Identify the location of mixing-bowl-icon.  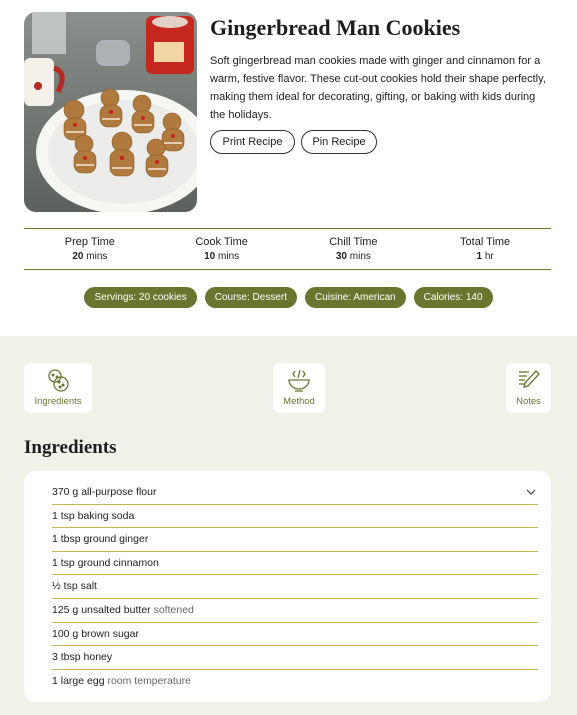
(299, 380).